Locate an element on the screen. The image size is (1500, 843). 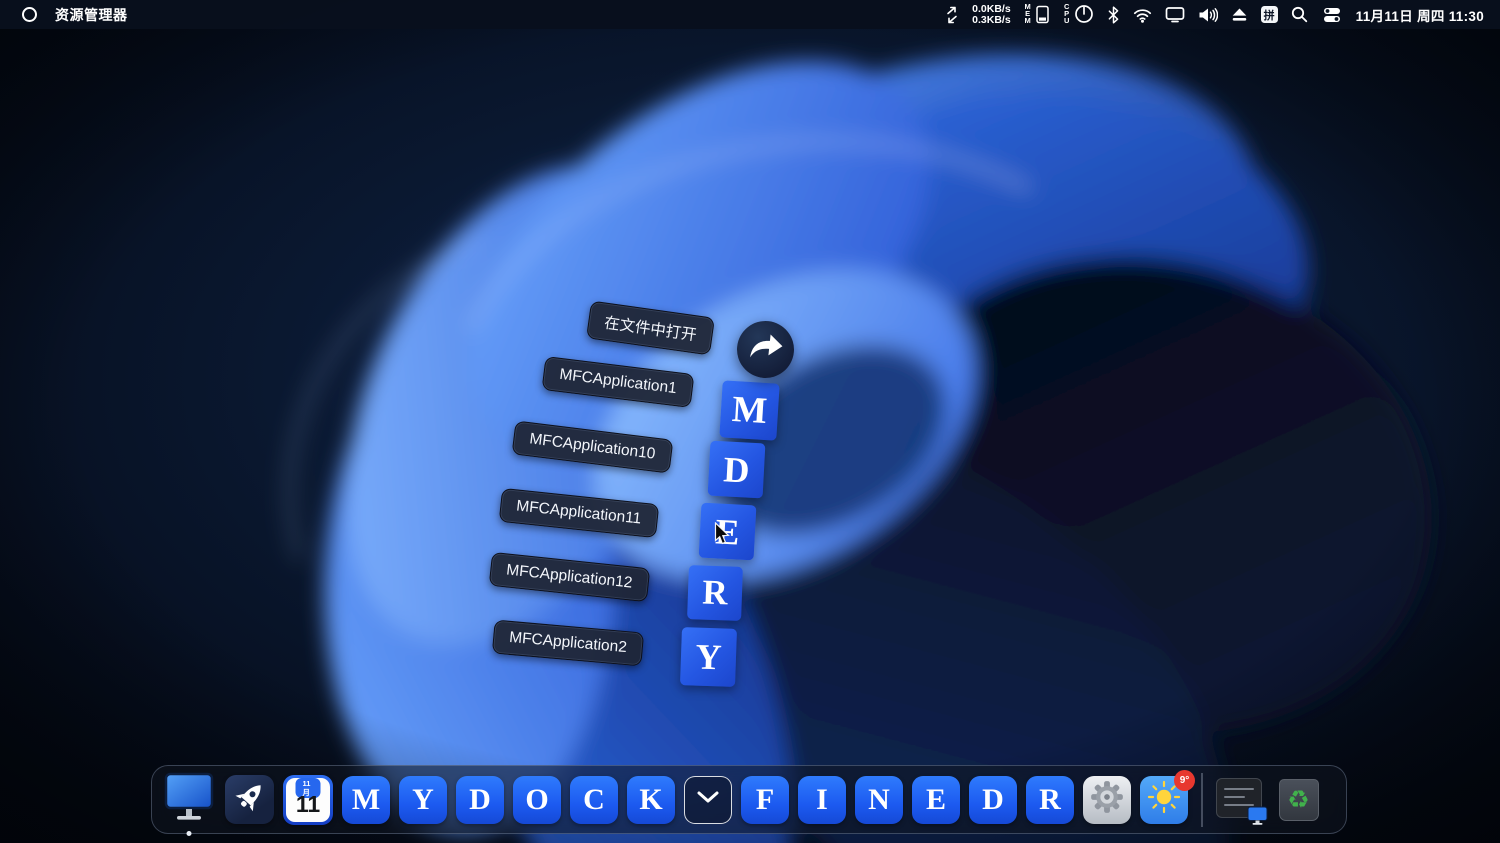
dock-item-letter-c: C is located at coordinates (594, 799).